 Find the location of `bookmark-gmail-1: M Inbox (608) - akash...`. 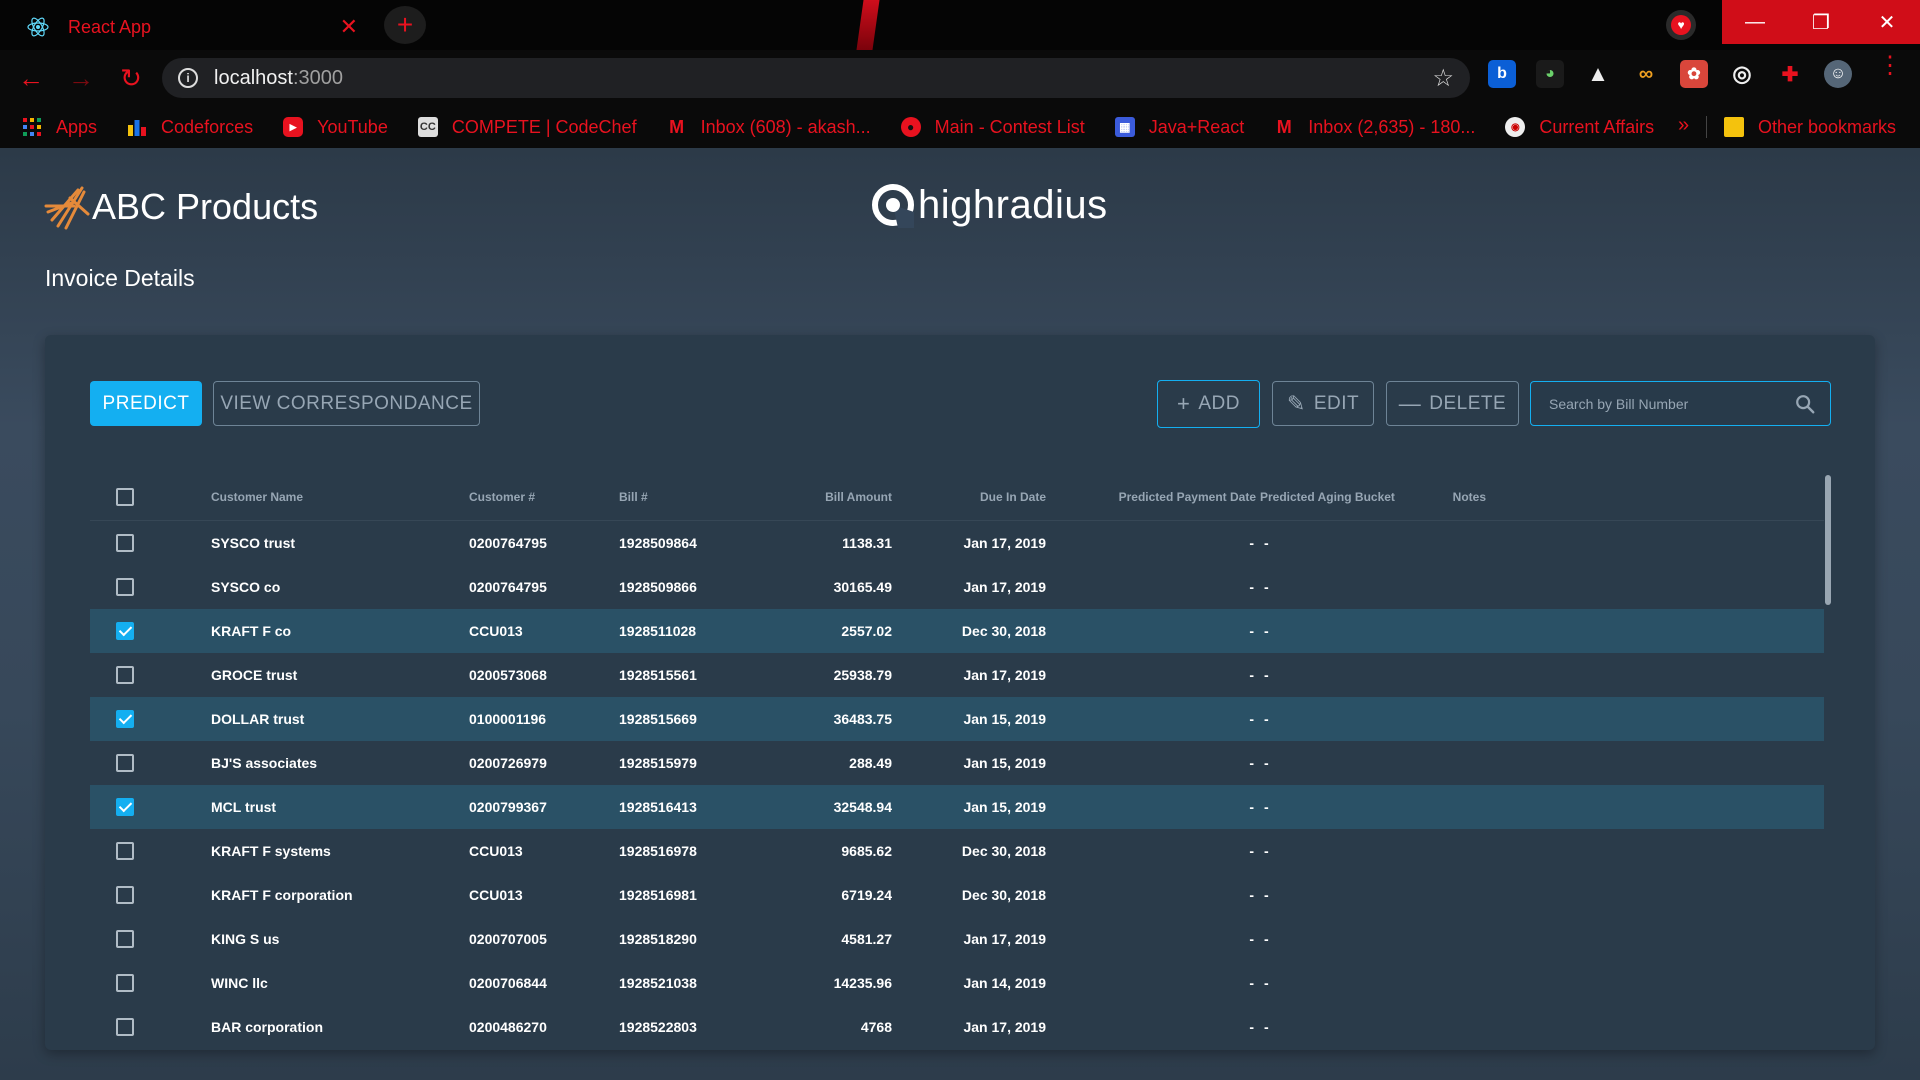

bookmark-gmail-1: M Inbox (608) - akash... is located at coordinates (769, 127).